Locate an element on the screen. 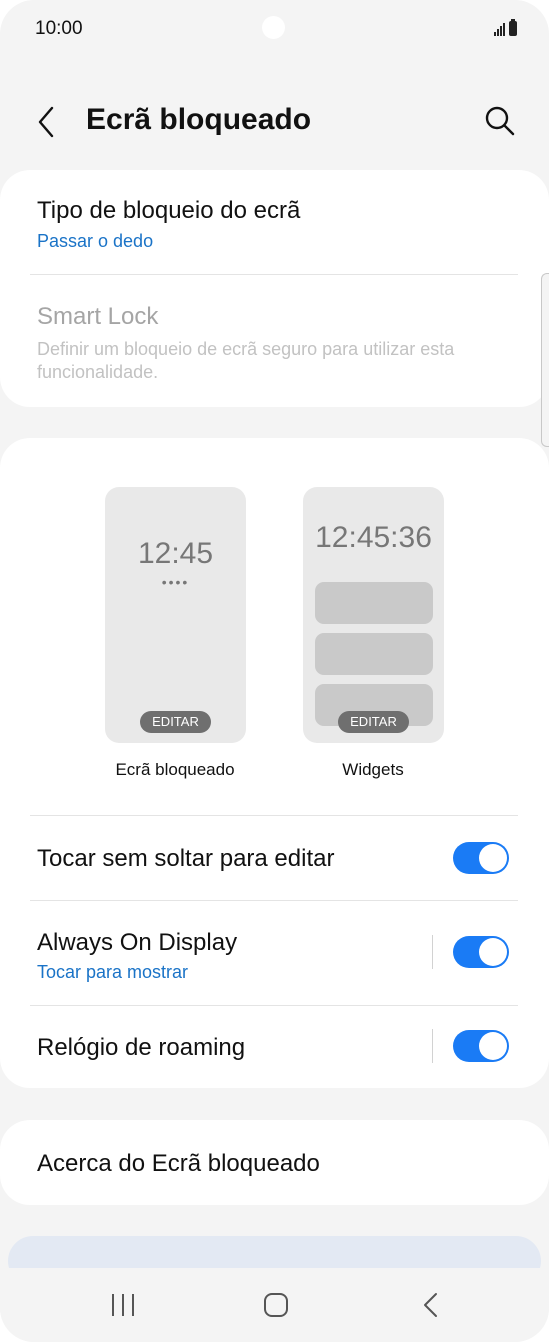 This screenshot has width=549, height=1342. aod-sub: Tocar para mostrar is located at coordinates (113, 972).